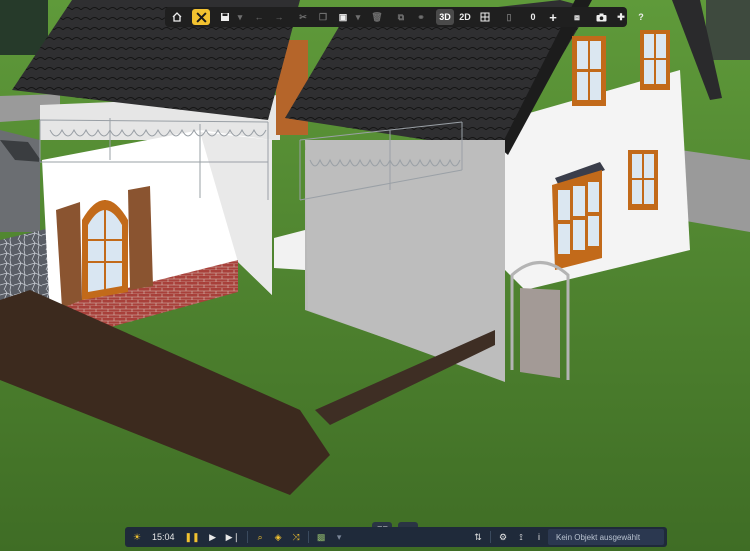  What do you see at coordinates (509, 17) in the screenshot?
I see `lock-icon: ▯` at bounding box center [509, 17].